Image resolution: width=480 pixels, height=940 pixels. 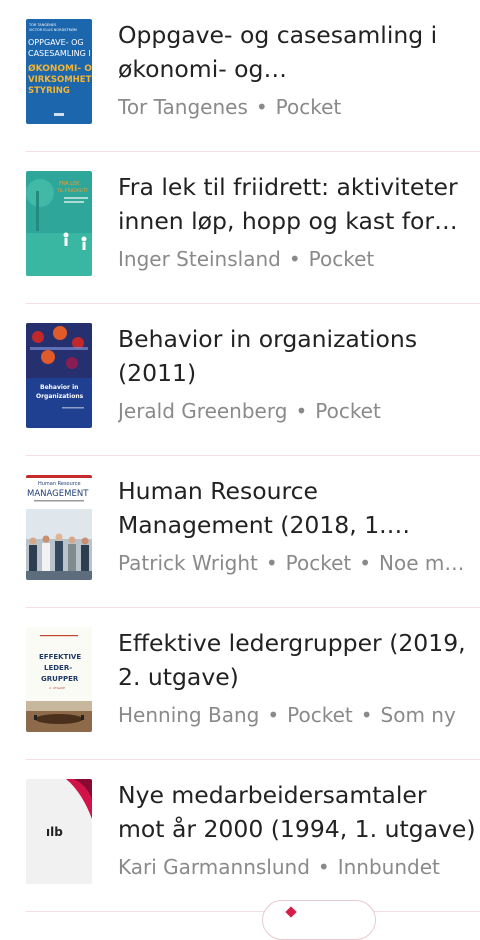 I want to click on diamond-icon, so click(x=291, y=912).